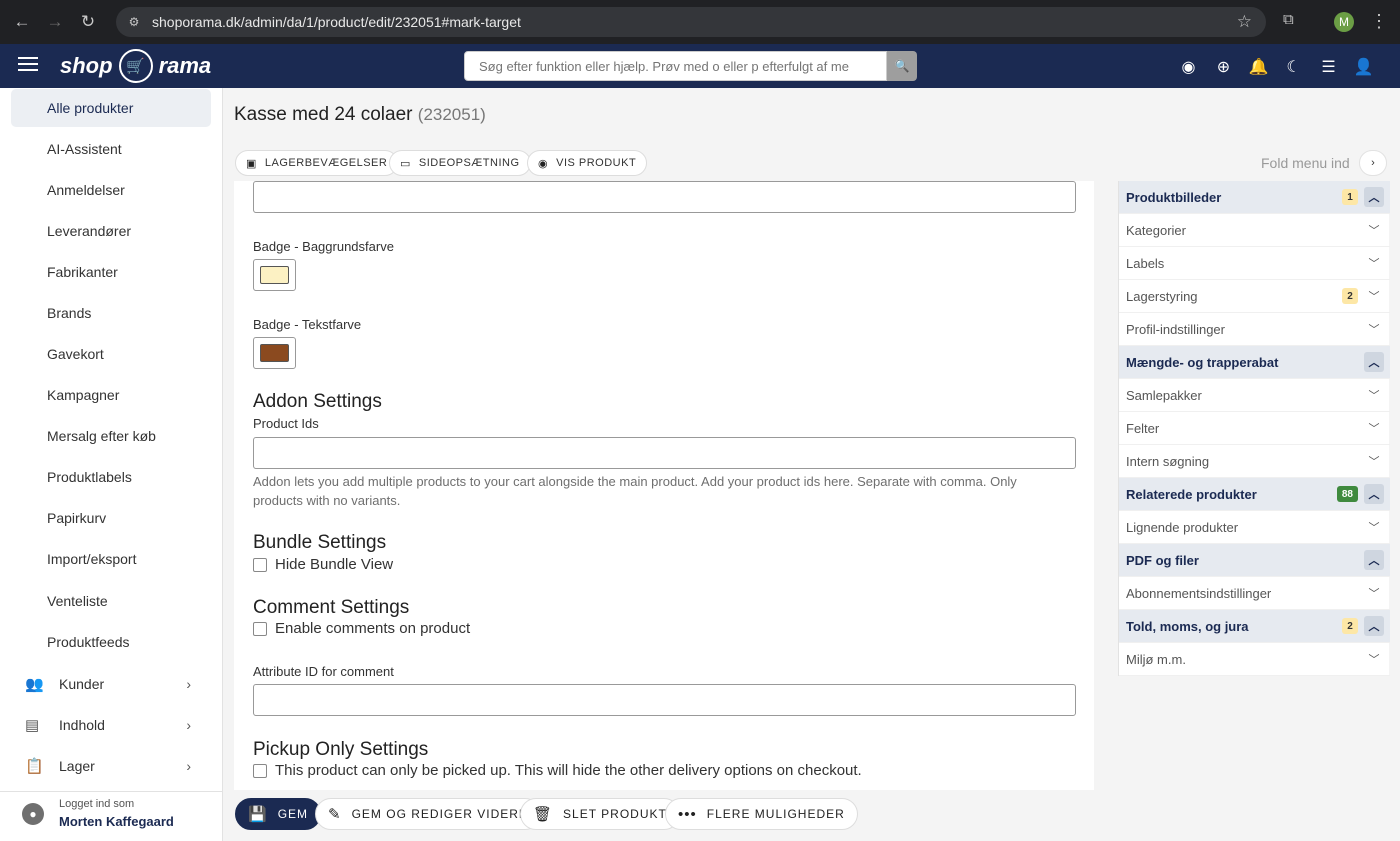  Describe the element at coordinates (111, 231) in the screenshot. I see `sidebar-item-leverandorer: Leverandører` at that location.